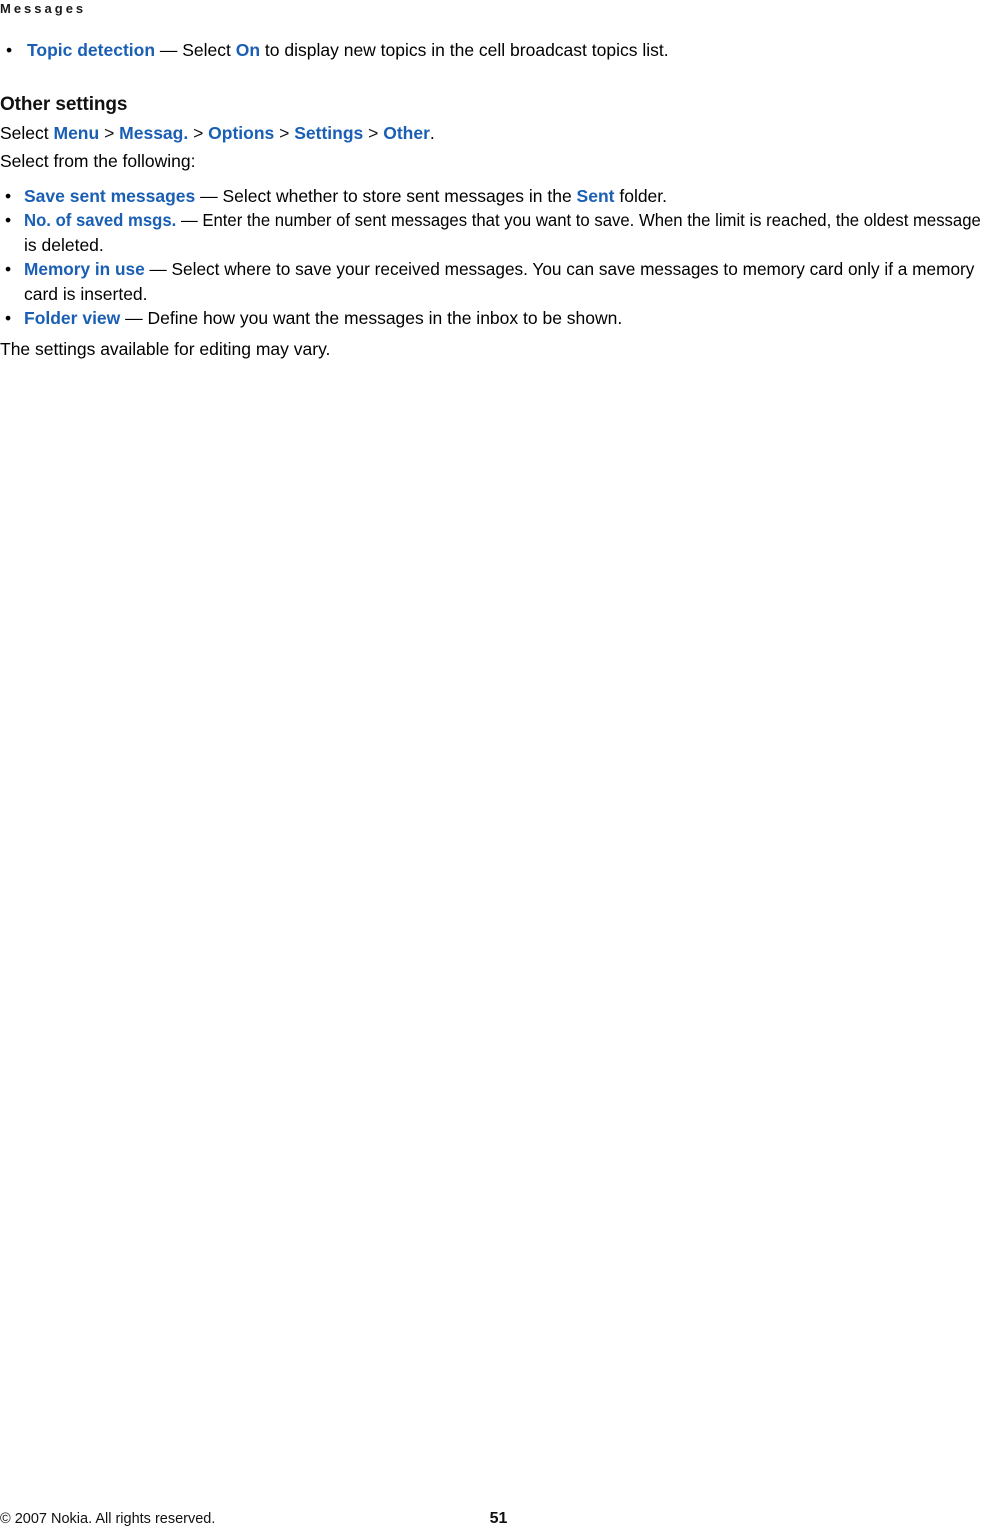  I want to click on setting-description-tail: card is inserted., so click(86, 293).